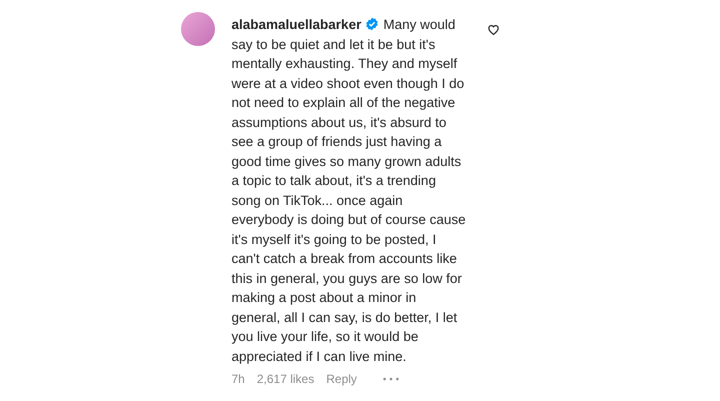  Describe the element at coordinates (238, 379) in the screenshot. I see `time-text: 7h` at that location.